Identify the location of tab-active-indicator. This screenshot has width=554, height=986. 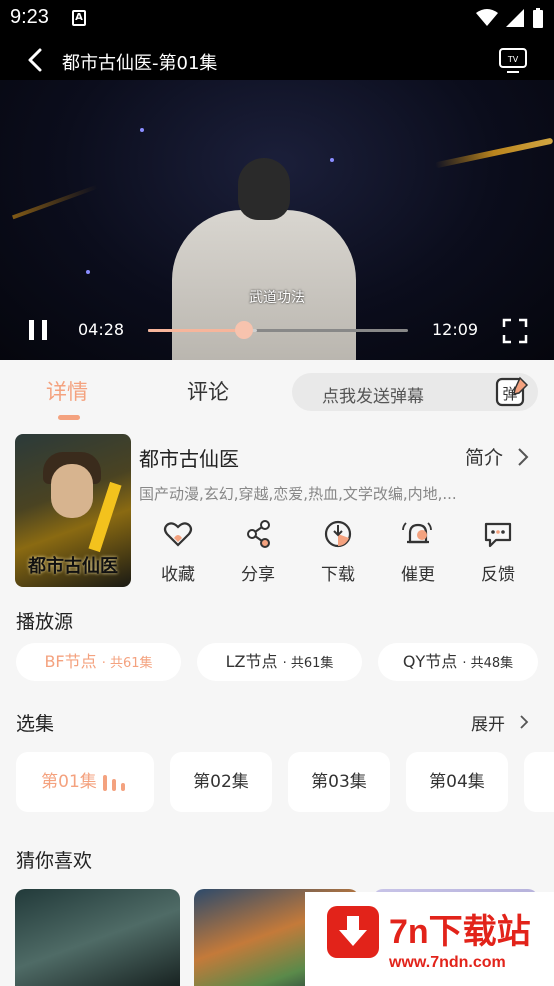
(69, 417).